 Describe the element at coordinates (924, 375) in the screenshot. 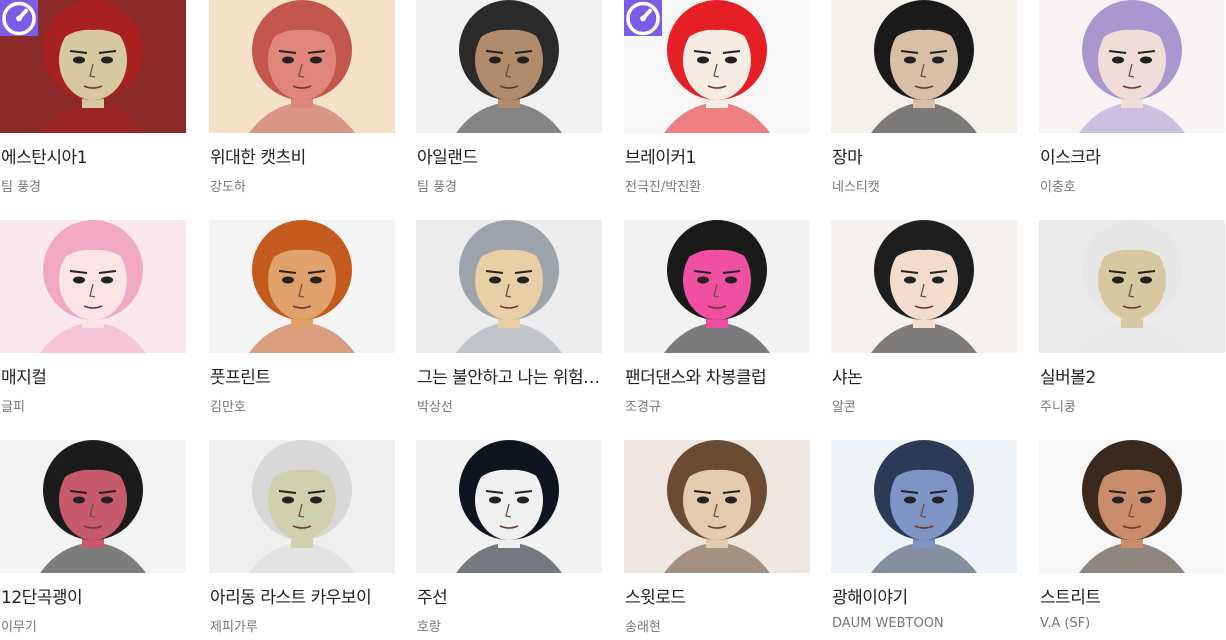

I see `webtoon-title: 샤논` at that location.